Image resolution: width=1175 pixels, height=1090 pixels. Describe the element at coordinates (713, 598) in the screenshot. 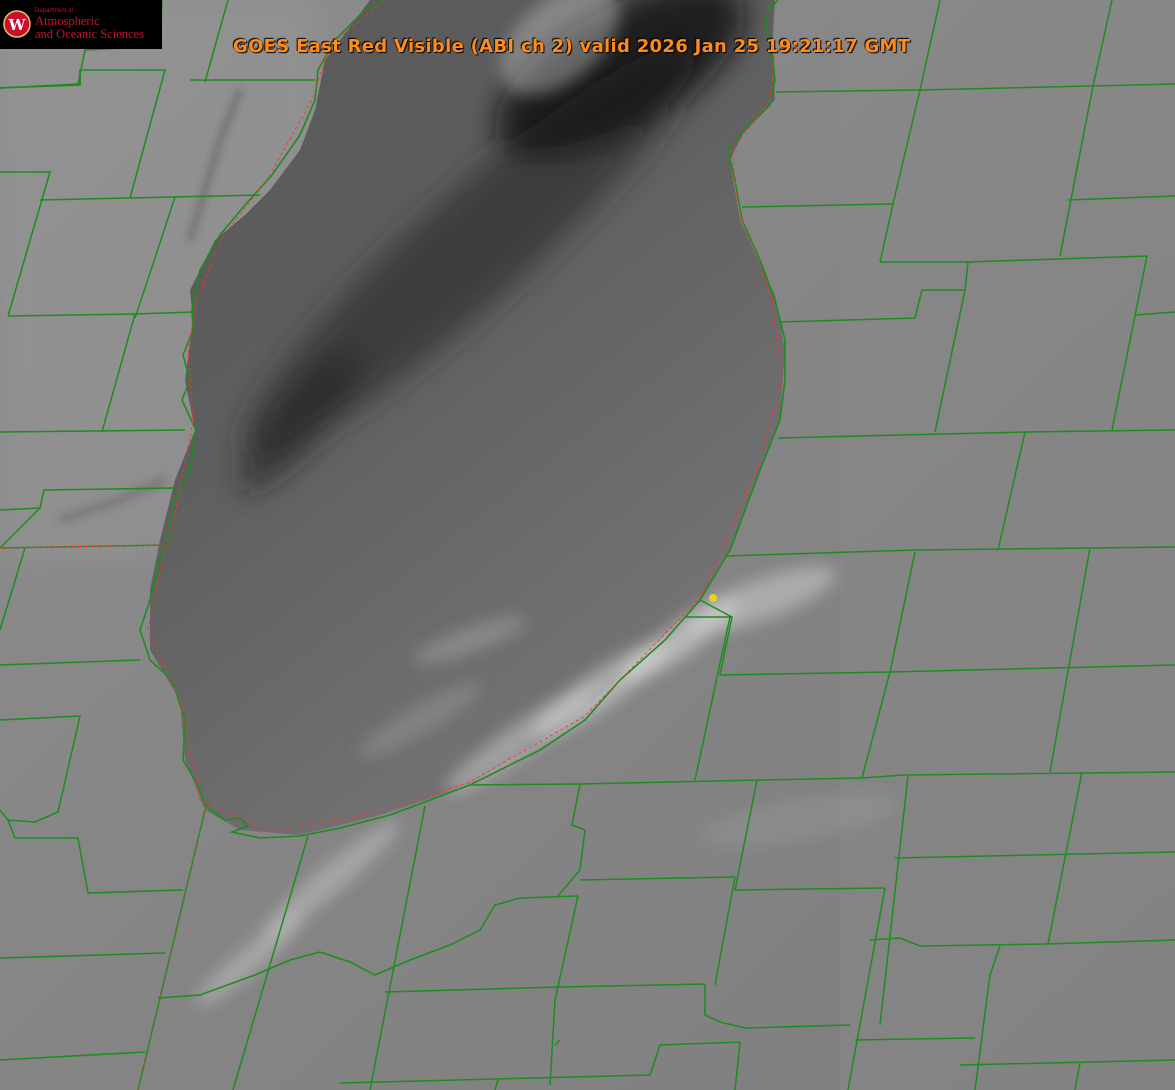

I see `location-marker` at that location.